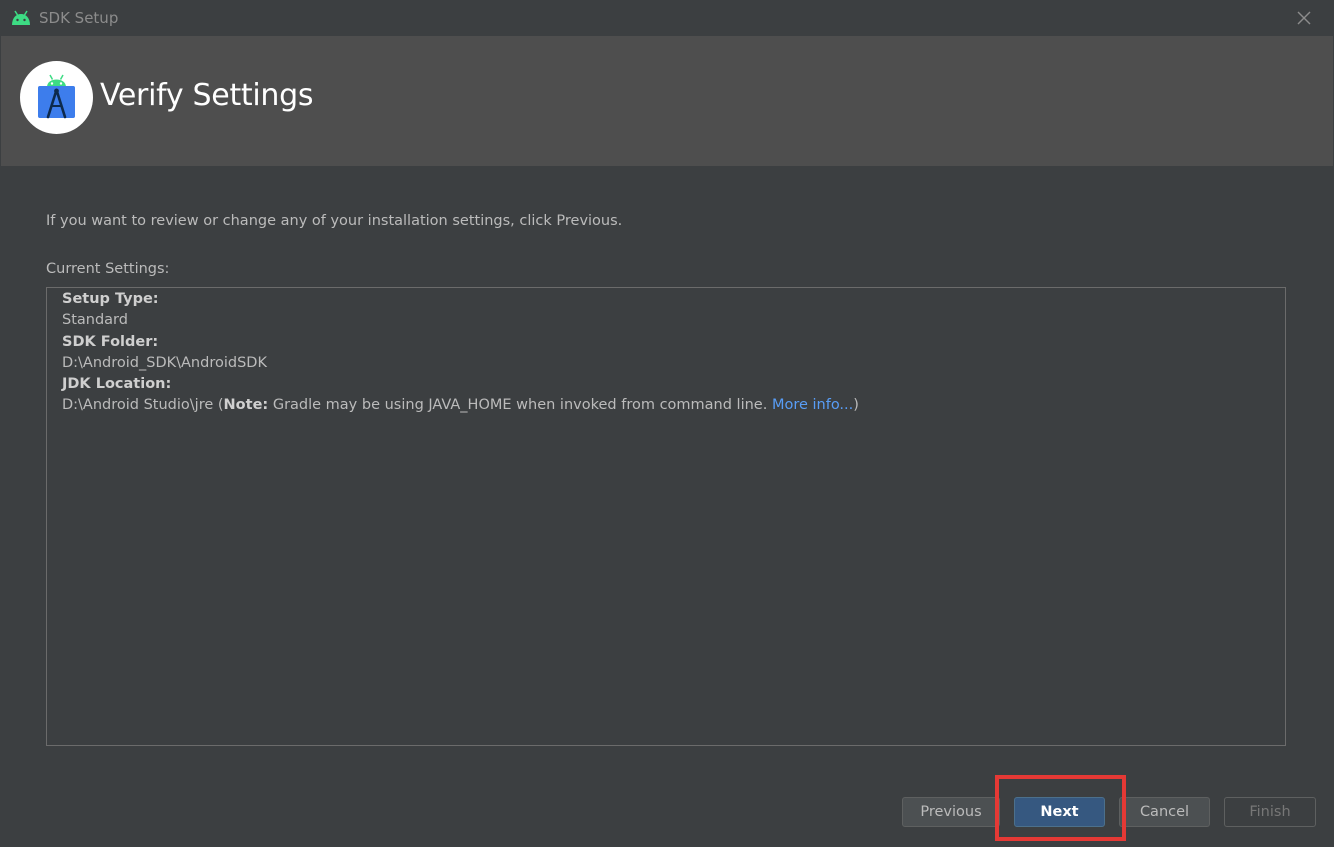 The width and height of the screenshot is (1334, 847). What do you see at coordinates (856, 405) in the screenshot?
I see `jdk-close-paren: )` at bounding box center [856, 405].